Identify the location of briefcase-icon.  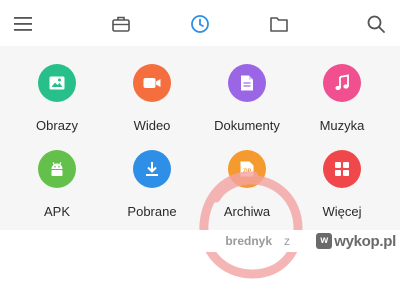
(121, 24).